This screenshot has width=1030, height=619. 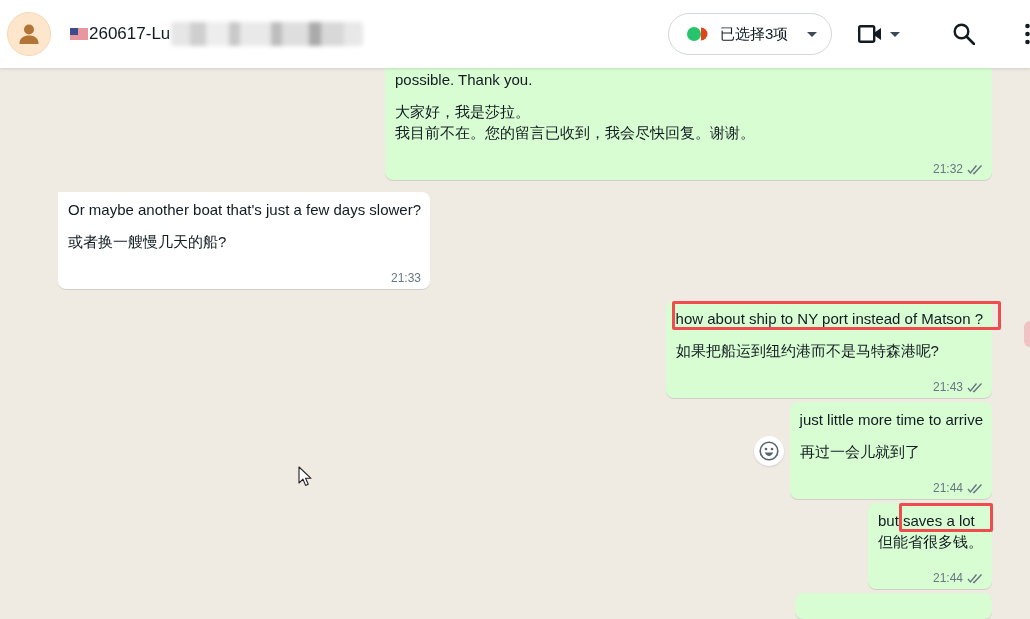 What do you see at coordinates (148, 242) in the screenshot?
I see `message-text: 或者换一艘慢几天的船?` at bounding box center [148, 242].